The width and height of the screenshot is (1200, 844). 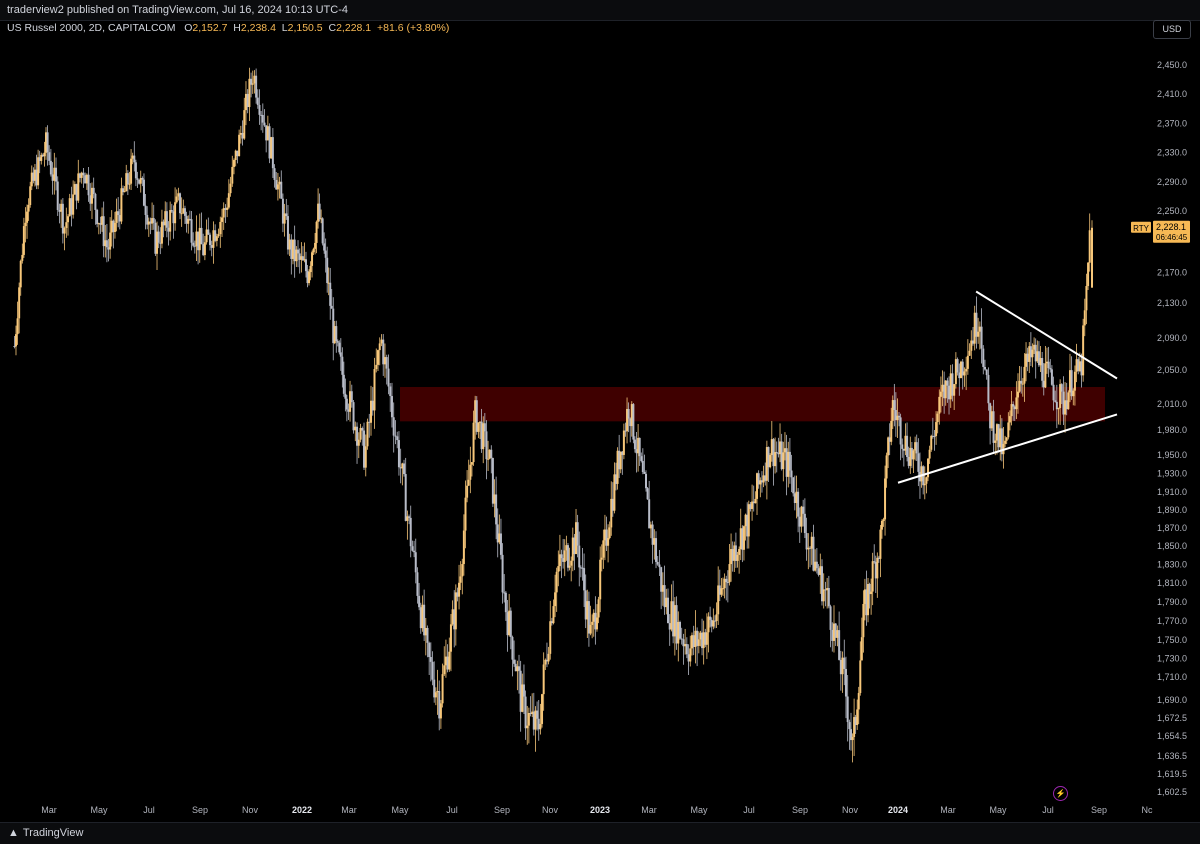 What do you see at coordinates (1172, 583) in the screenshot?
I see `price-tick-label: 1,810.0` at bounding box center [1172, 583].